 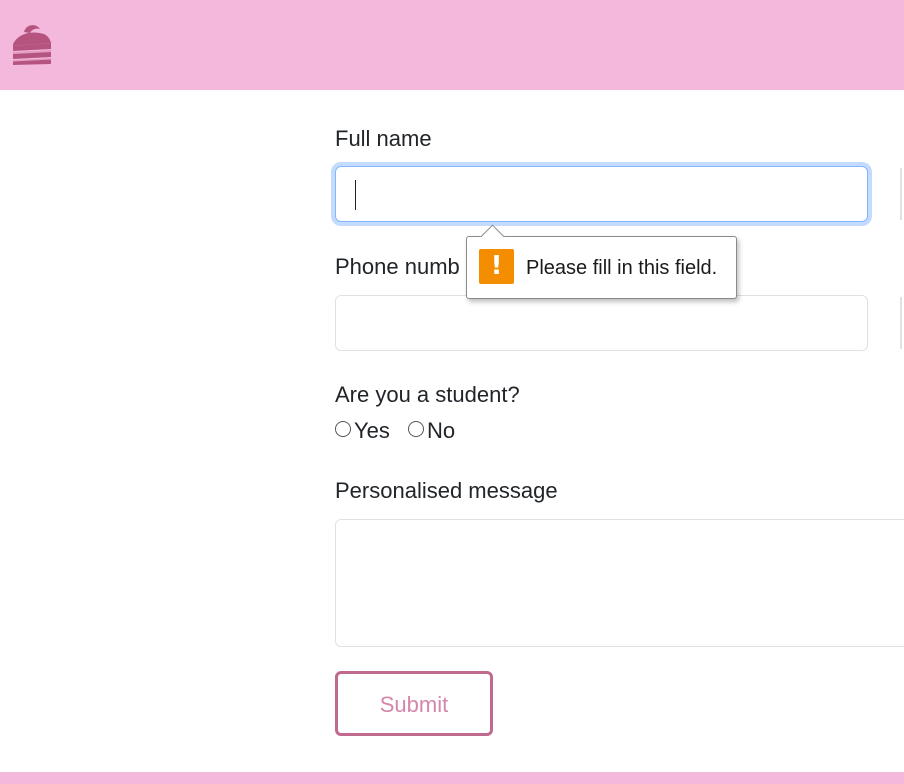 I want to click on site-header, so click(x=452, y=45).